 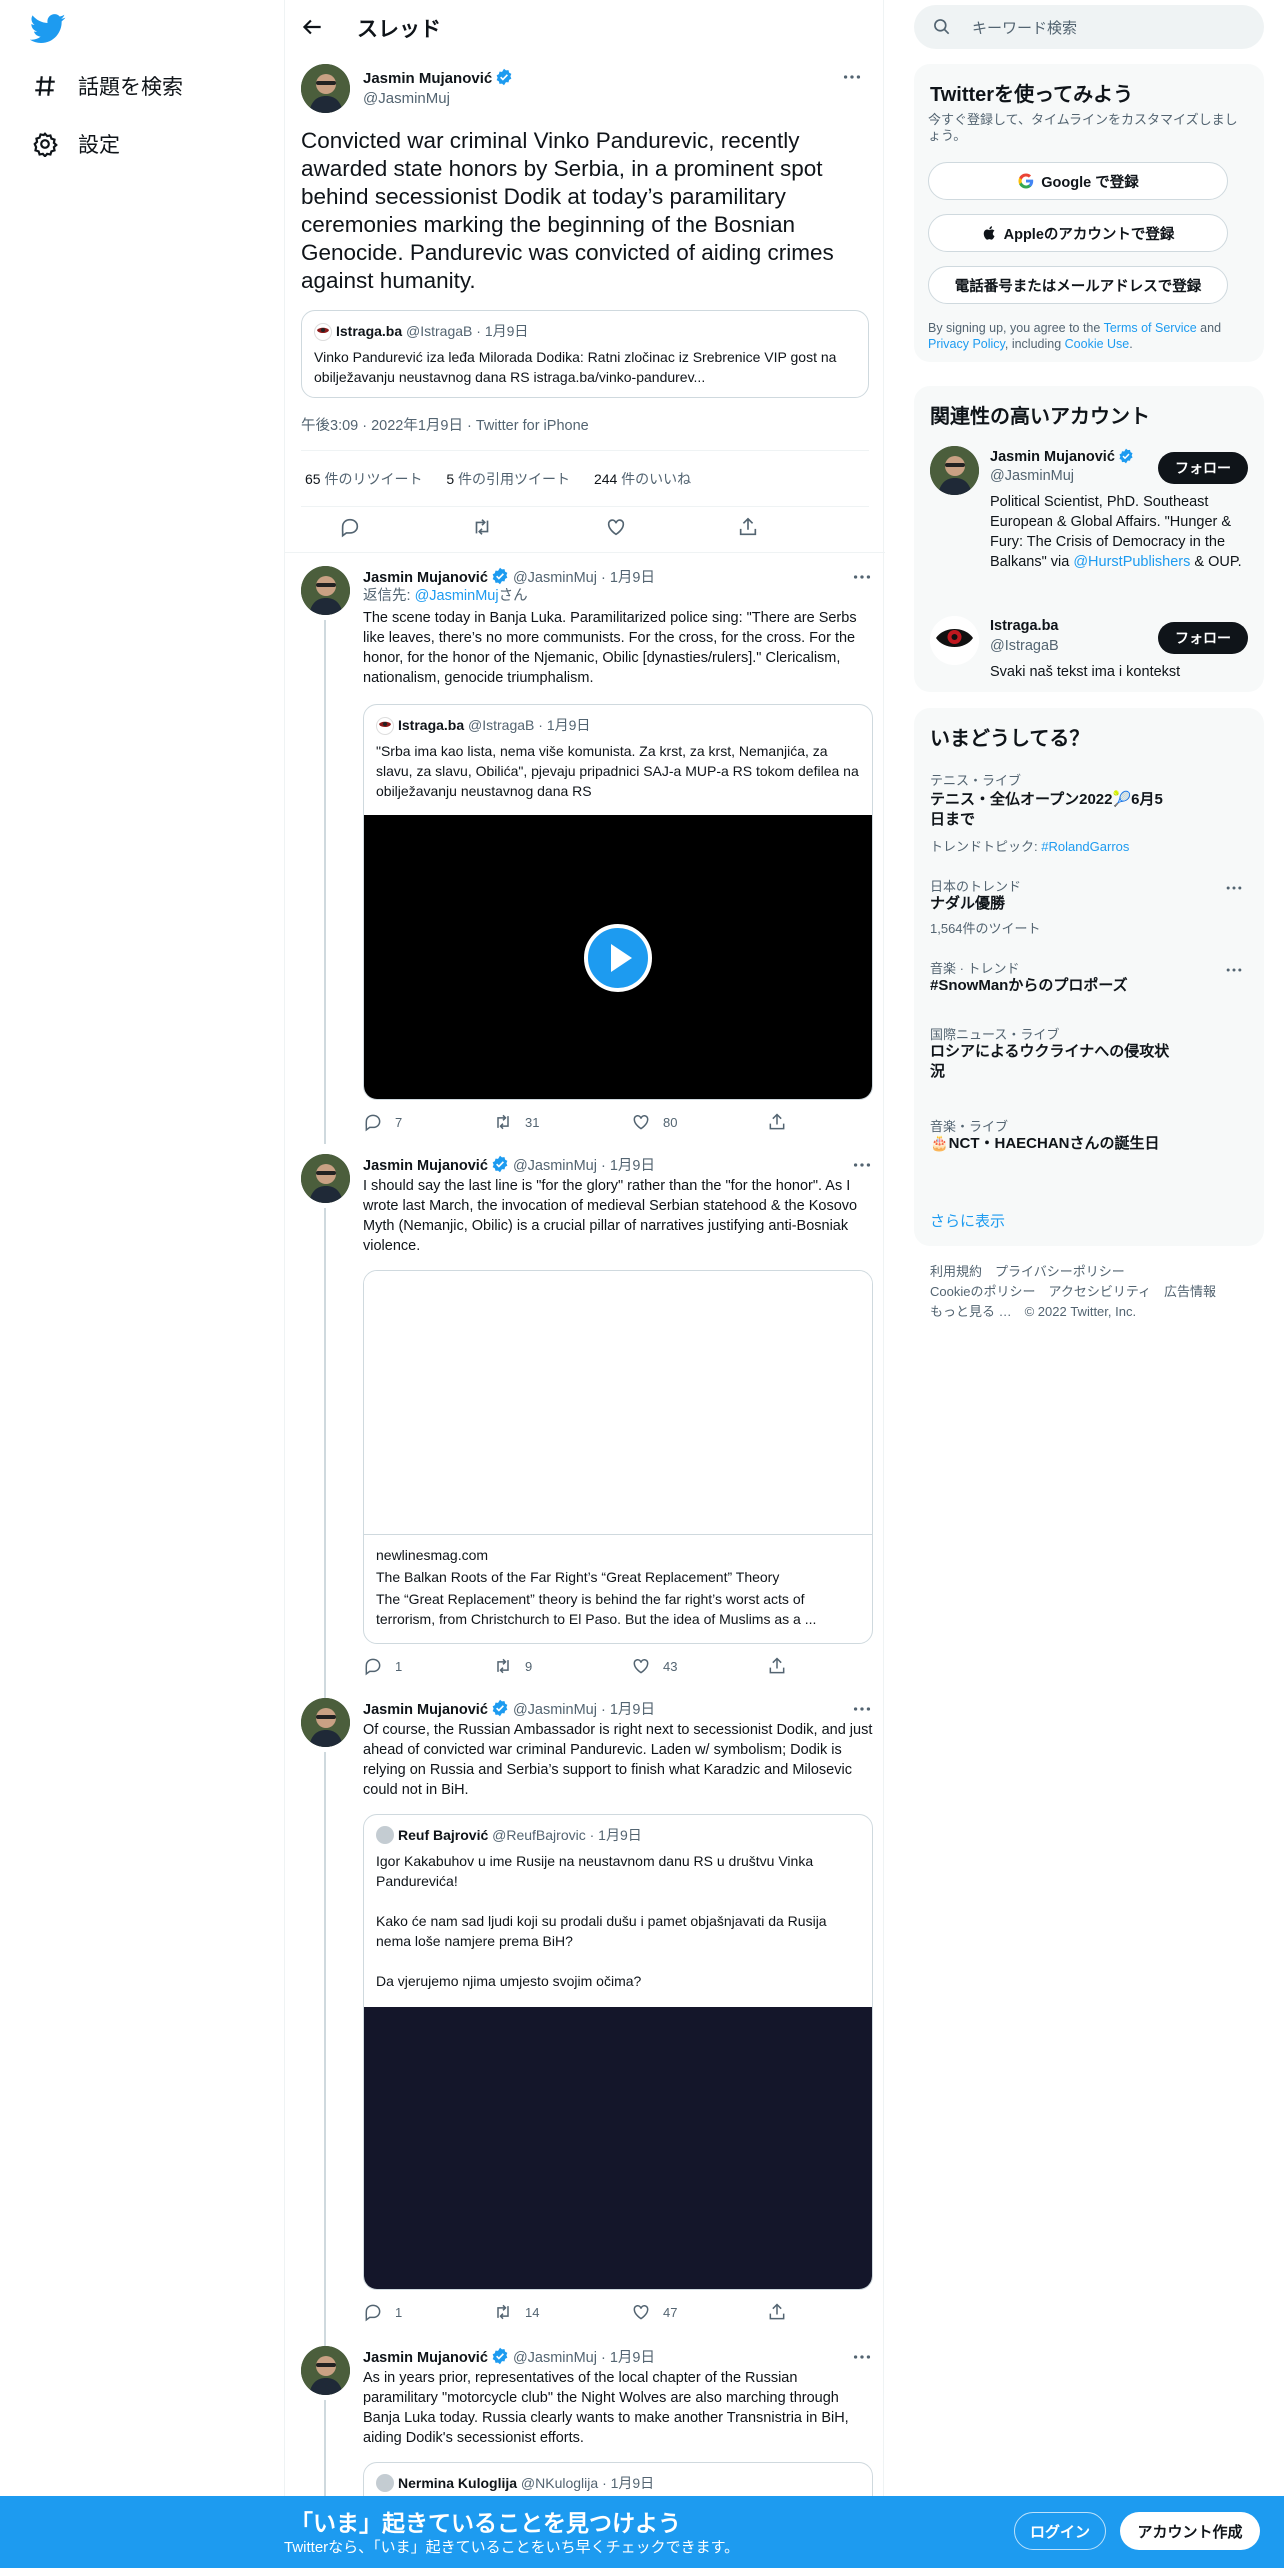 What do you see at coordinates (107, 86) in the screenshot?
I see `nav-explore: 話題を検索` at bounding box center [107, 86].